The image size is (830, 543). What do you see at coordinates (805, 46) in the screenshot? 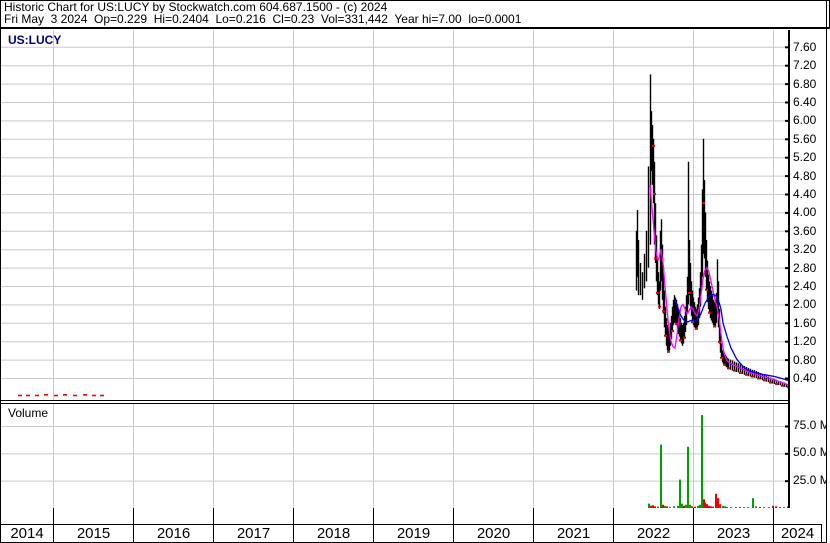
I see `price-axis-label: 7.60` at bounding box center [805, 46].